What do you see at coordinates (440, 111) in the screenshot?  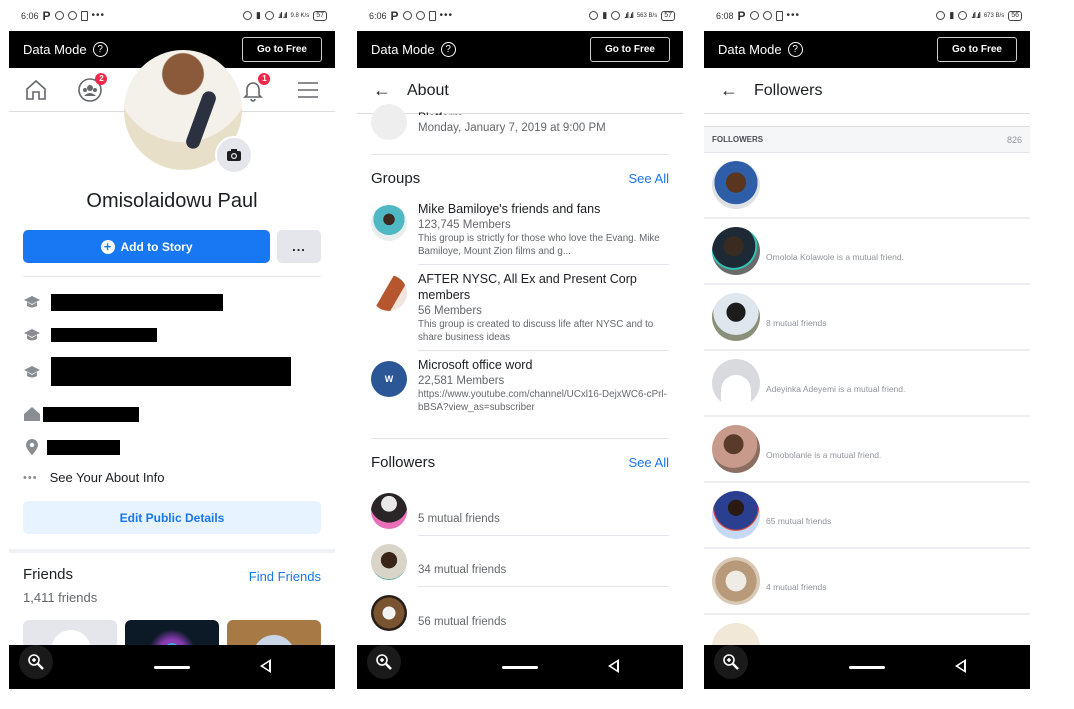 I see `event-title: Platform` at bounding box center [440, 111].